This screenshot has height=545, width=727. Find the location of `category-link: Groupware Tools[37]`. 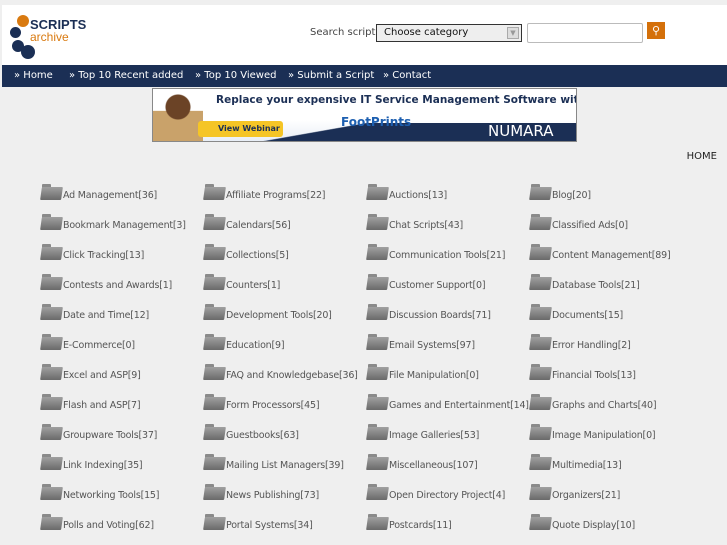

category-link: Groupware Tools[37] is located at coordinates (110, 435).